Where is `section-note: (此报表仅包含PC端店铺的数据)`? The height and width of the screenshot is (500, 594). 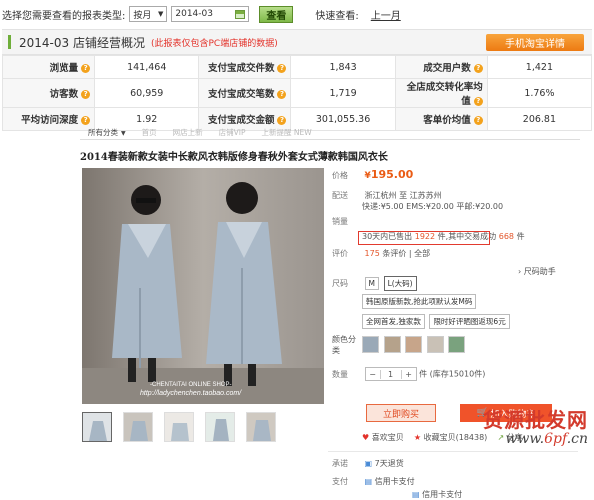 section-note: (此报表仅包含PC端店铺的数据) is located at coordinates (214, 43).